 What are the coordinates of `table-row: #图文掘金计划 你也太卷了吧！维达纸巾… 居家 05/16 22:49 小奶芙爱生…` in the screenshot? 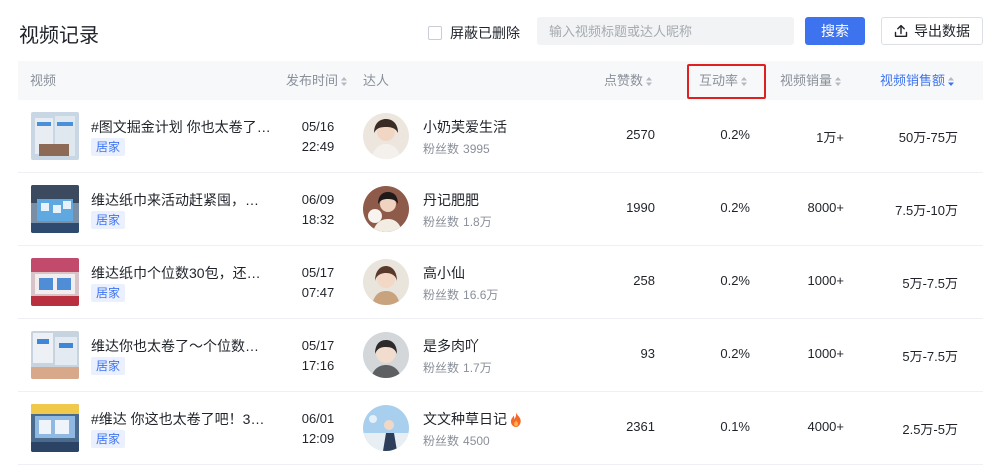 It's located at (500, 136).